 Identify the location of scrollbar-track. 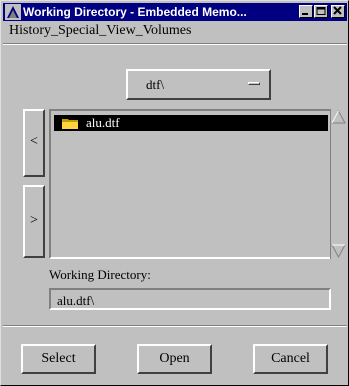
(338, 184).